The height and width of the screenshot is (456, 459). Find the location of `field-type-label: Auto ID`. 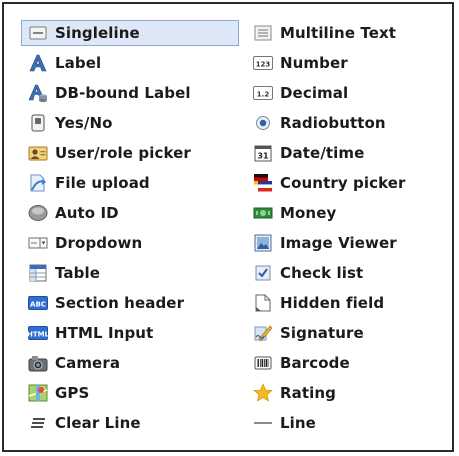

field-type-label: Auto ID is located at coordinates (87, 213).